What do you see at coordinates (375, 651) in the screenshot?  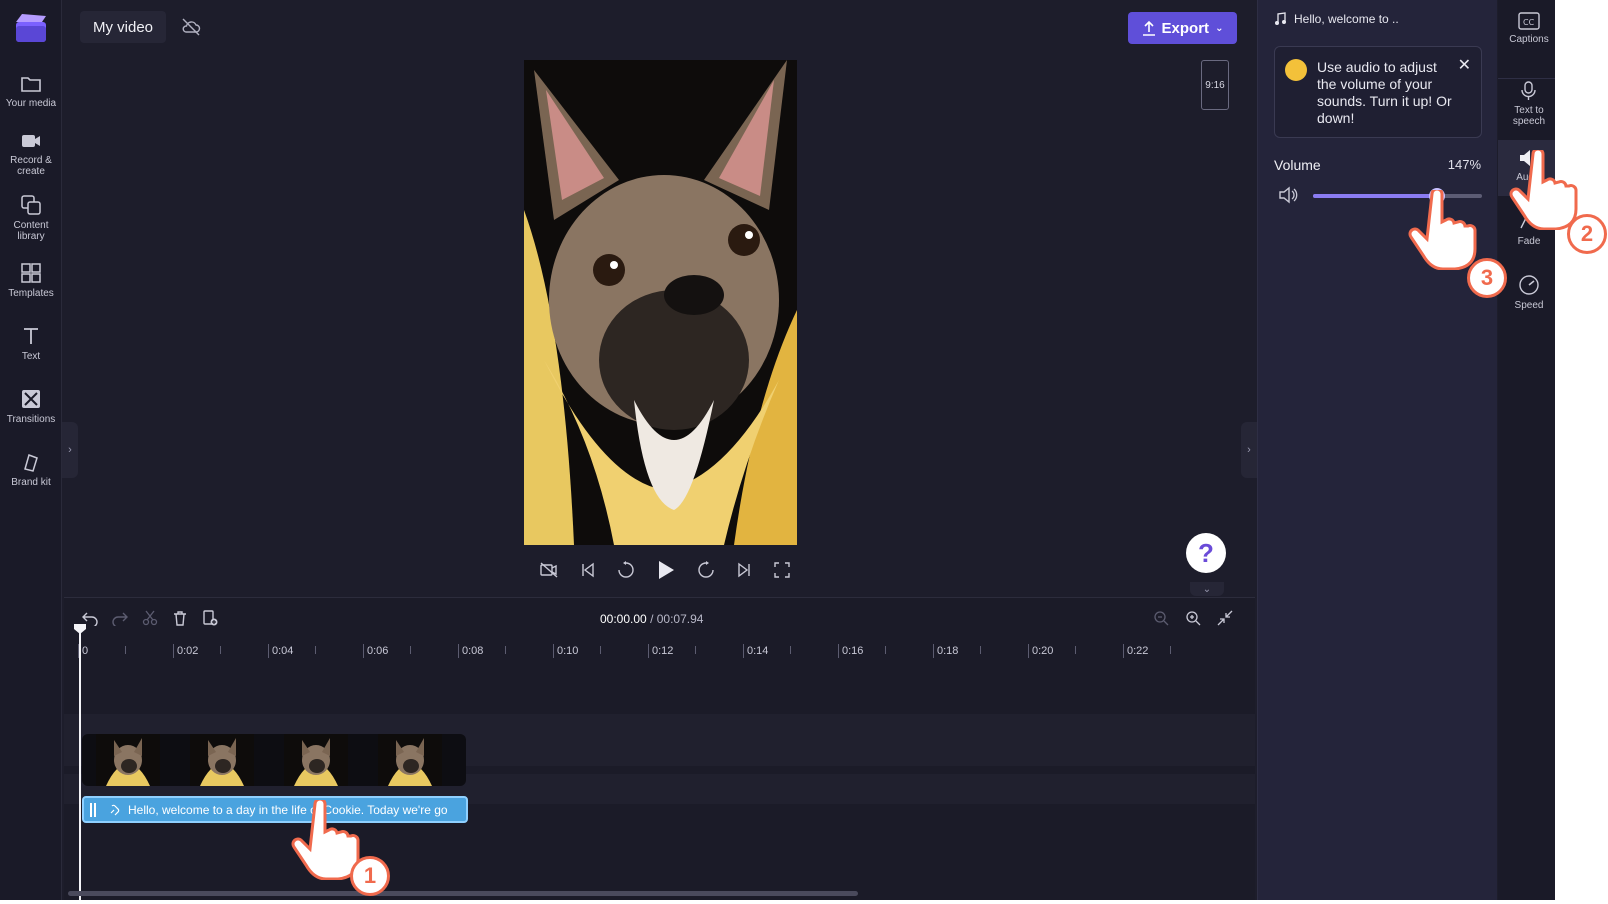 I see `ruler-label: 0:06` at bounding box center [375, 651].